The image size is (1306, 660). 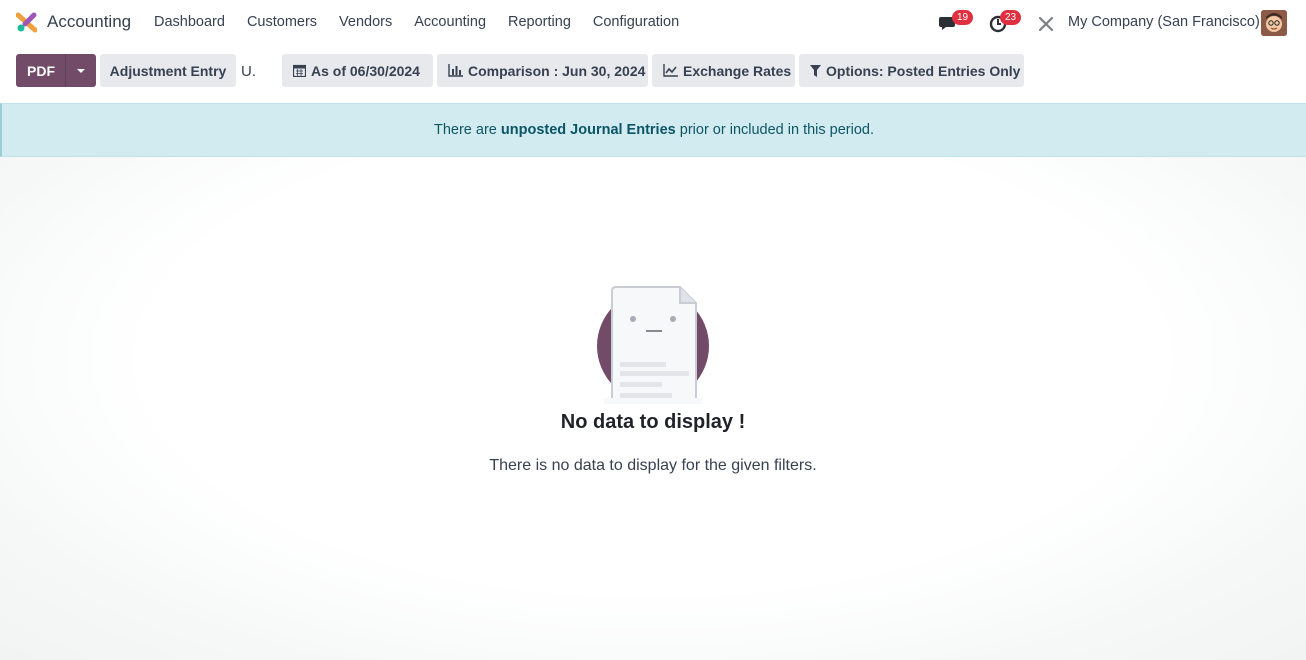 I want to click on messages-badge: 19, so click(x=963, y=17).